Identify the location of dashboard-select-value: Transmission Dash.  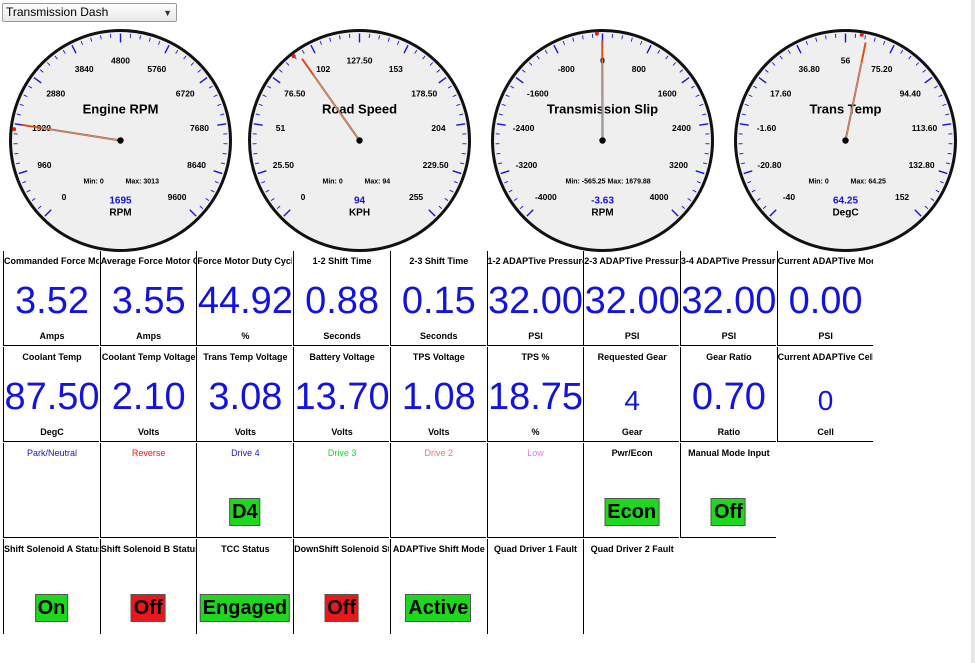
(57, 12).